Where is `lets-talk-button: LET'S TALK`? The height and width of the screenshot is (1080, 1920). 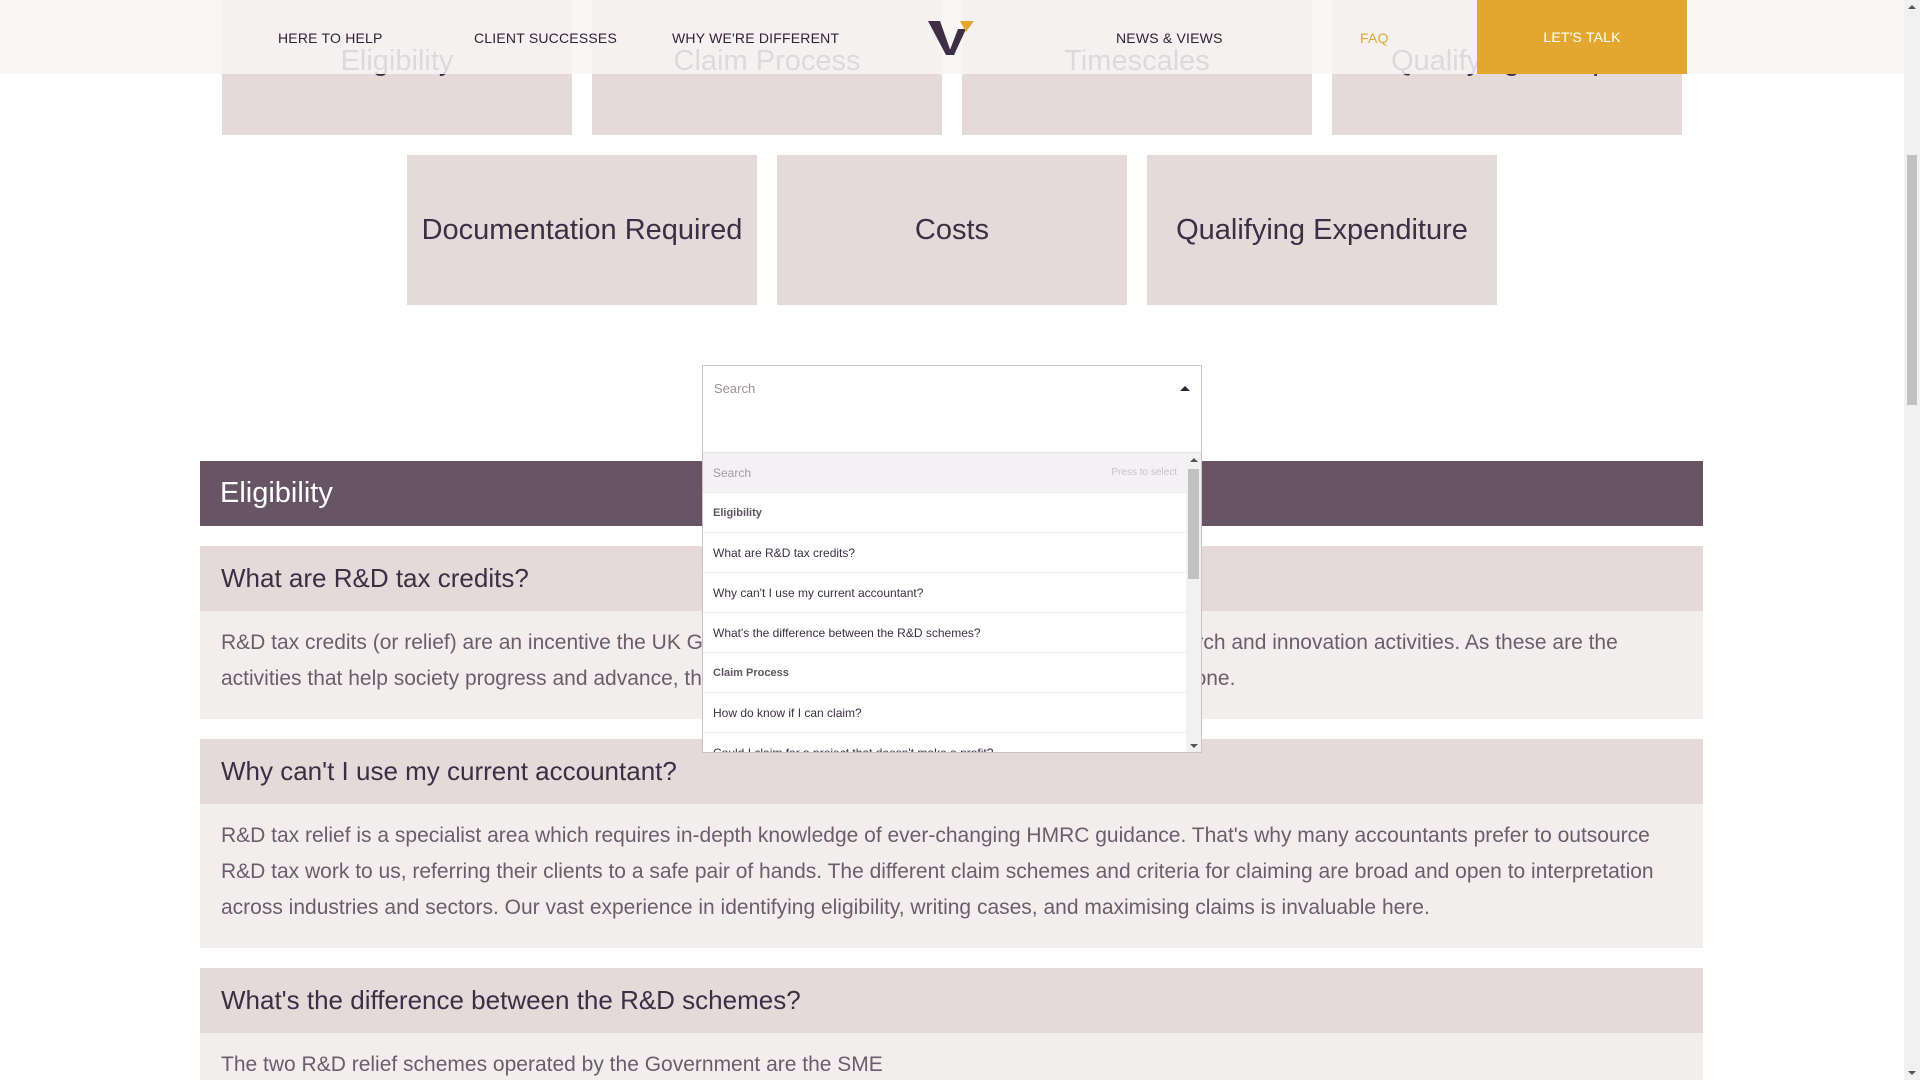 lets-talk-button: LET'S TALK is located at coordinates (1582, 37).